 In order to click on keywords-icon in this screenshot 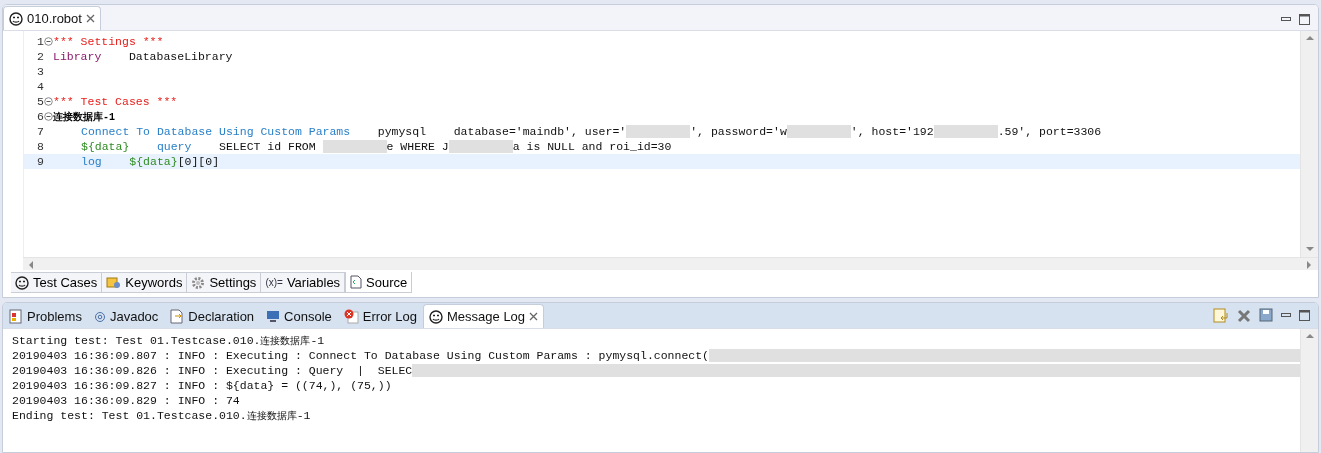, I will do `click(114, 282)`.